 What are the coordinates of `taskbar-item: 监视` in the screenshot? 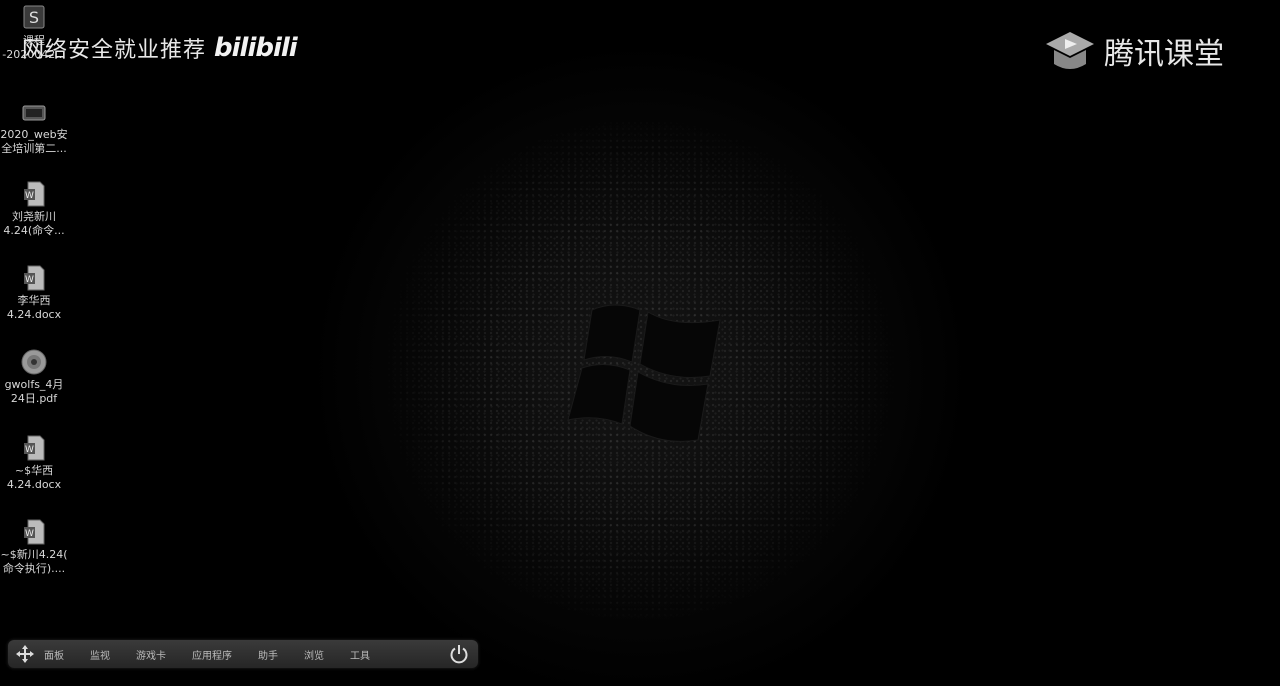 It's located at (100, 654).